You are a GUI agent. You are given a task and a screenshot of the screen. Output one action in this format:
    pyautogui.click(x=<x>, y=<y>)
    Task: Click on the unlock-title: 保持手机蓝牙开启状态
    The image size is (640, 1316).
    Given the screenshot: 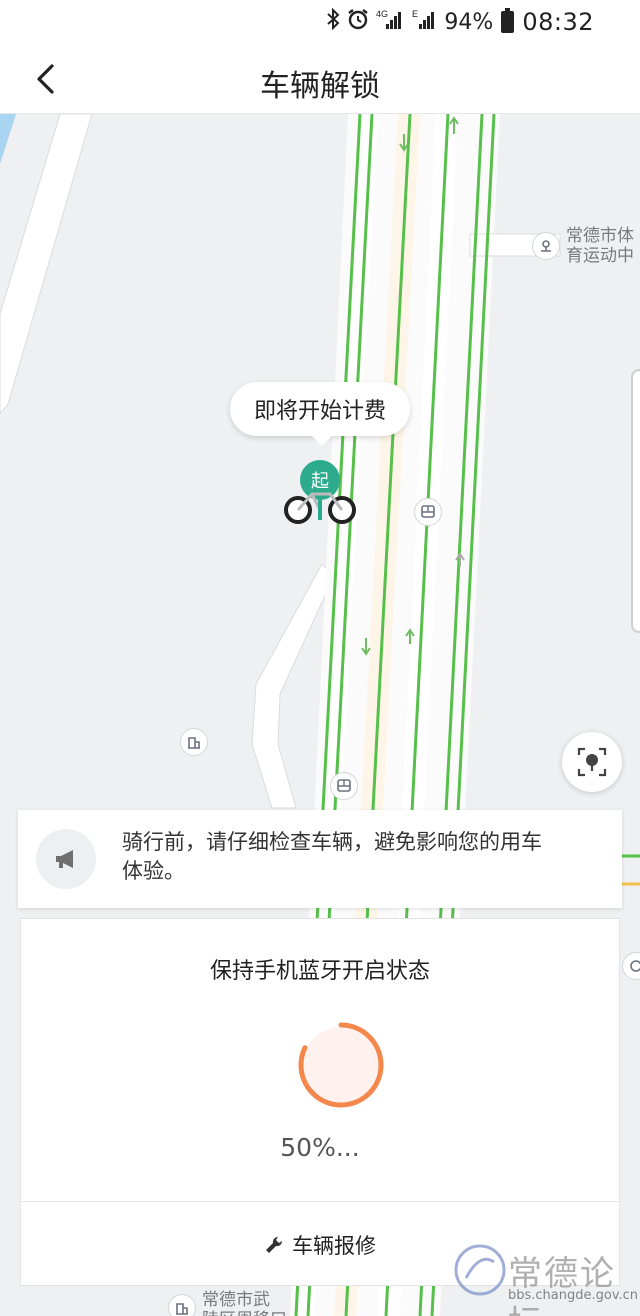 What is the action you would take?
    pyautogui.click(x=319, y=971)
    